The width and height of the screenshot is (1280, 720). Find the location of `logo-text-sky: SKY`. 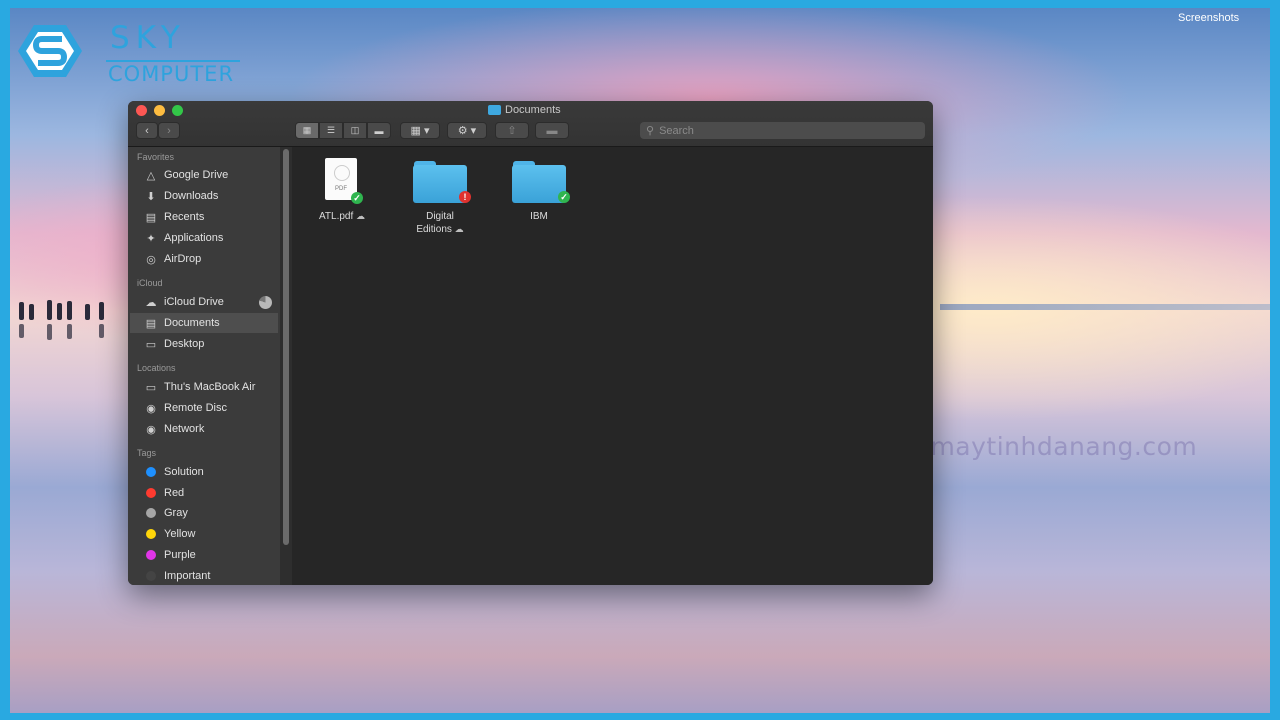

logo-text-sky: SKY is located at coordinates (148, 38).